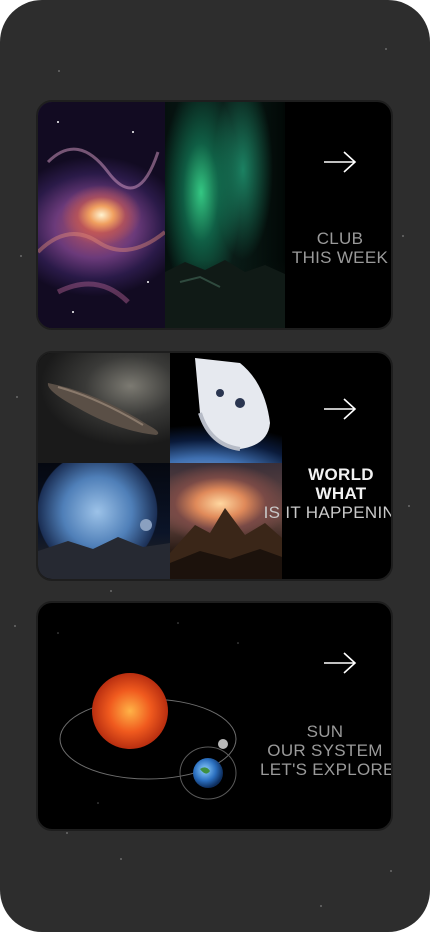 The width and height of the screenshot is (430, 932). What do you see at coordinates (340, 238) in the screenshot?
I see `title-line: CLUB` at bounding box center [340, 238].